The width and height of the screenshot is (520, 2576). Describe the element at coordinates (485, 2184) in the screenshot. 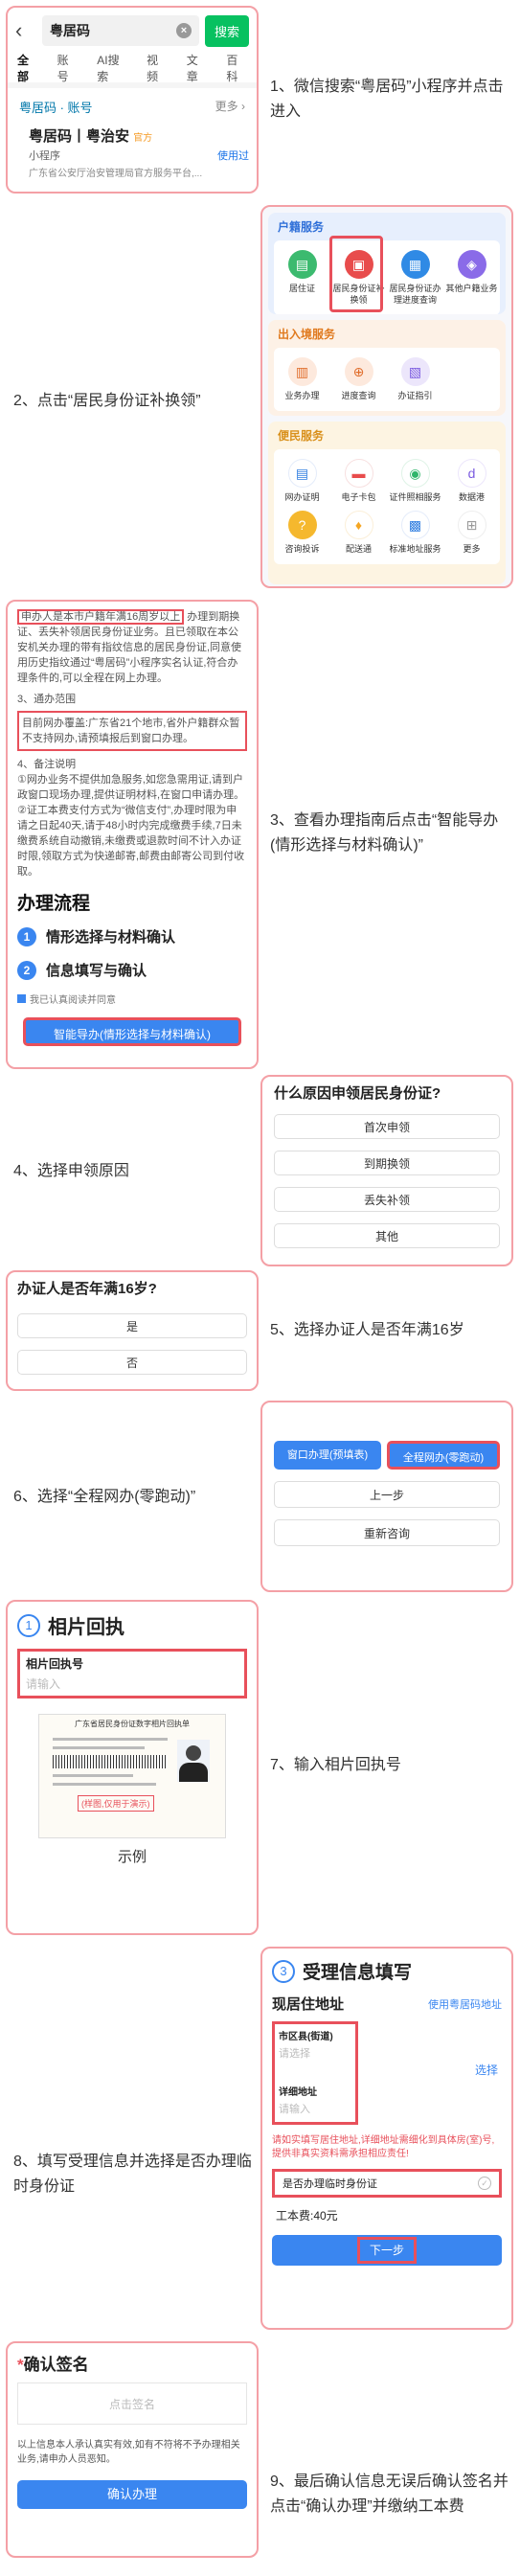

I see `check-circle-icon: ✓` at that location.